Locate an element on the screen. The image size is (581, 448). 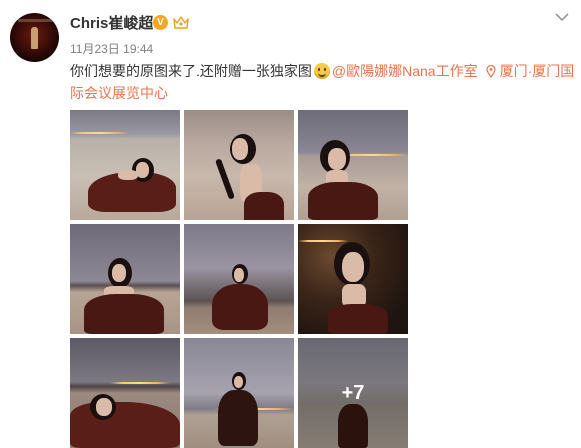
chevron-down-icon is located at coordinates (562, 17).